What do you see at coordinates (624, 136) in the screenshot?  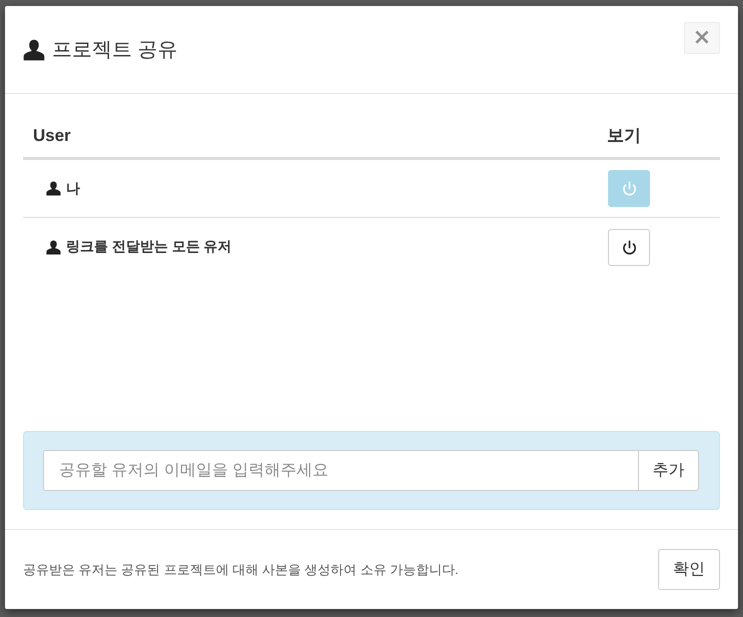 I see `column-header: 보기` at bounding box center [624, 136].